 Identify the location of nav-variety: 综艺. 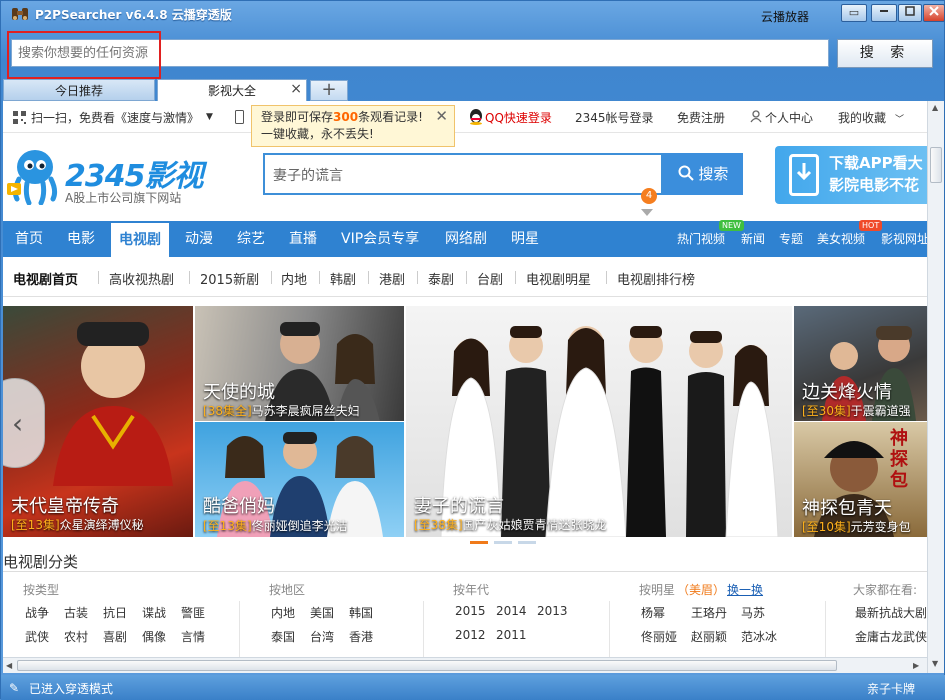
(251, 239).